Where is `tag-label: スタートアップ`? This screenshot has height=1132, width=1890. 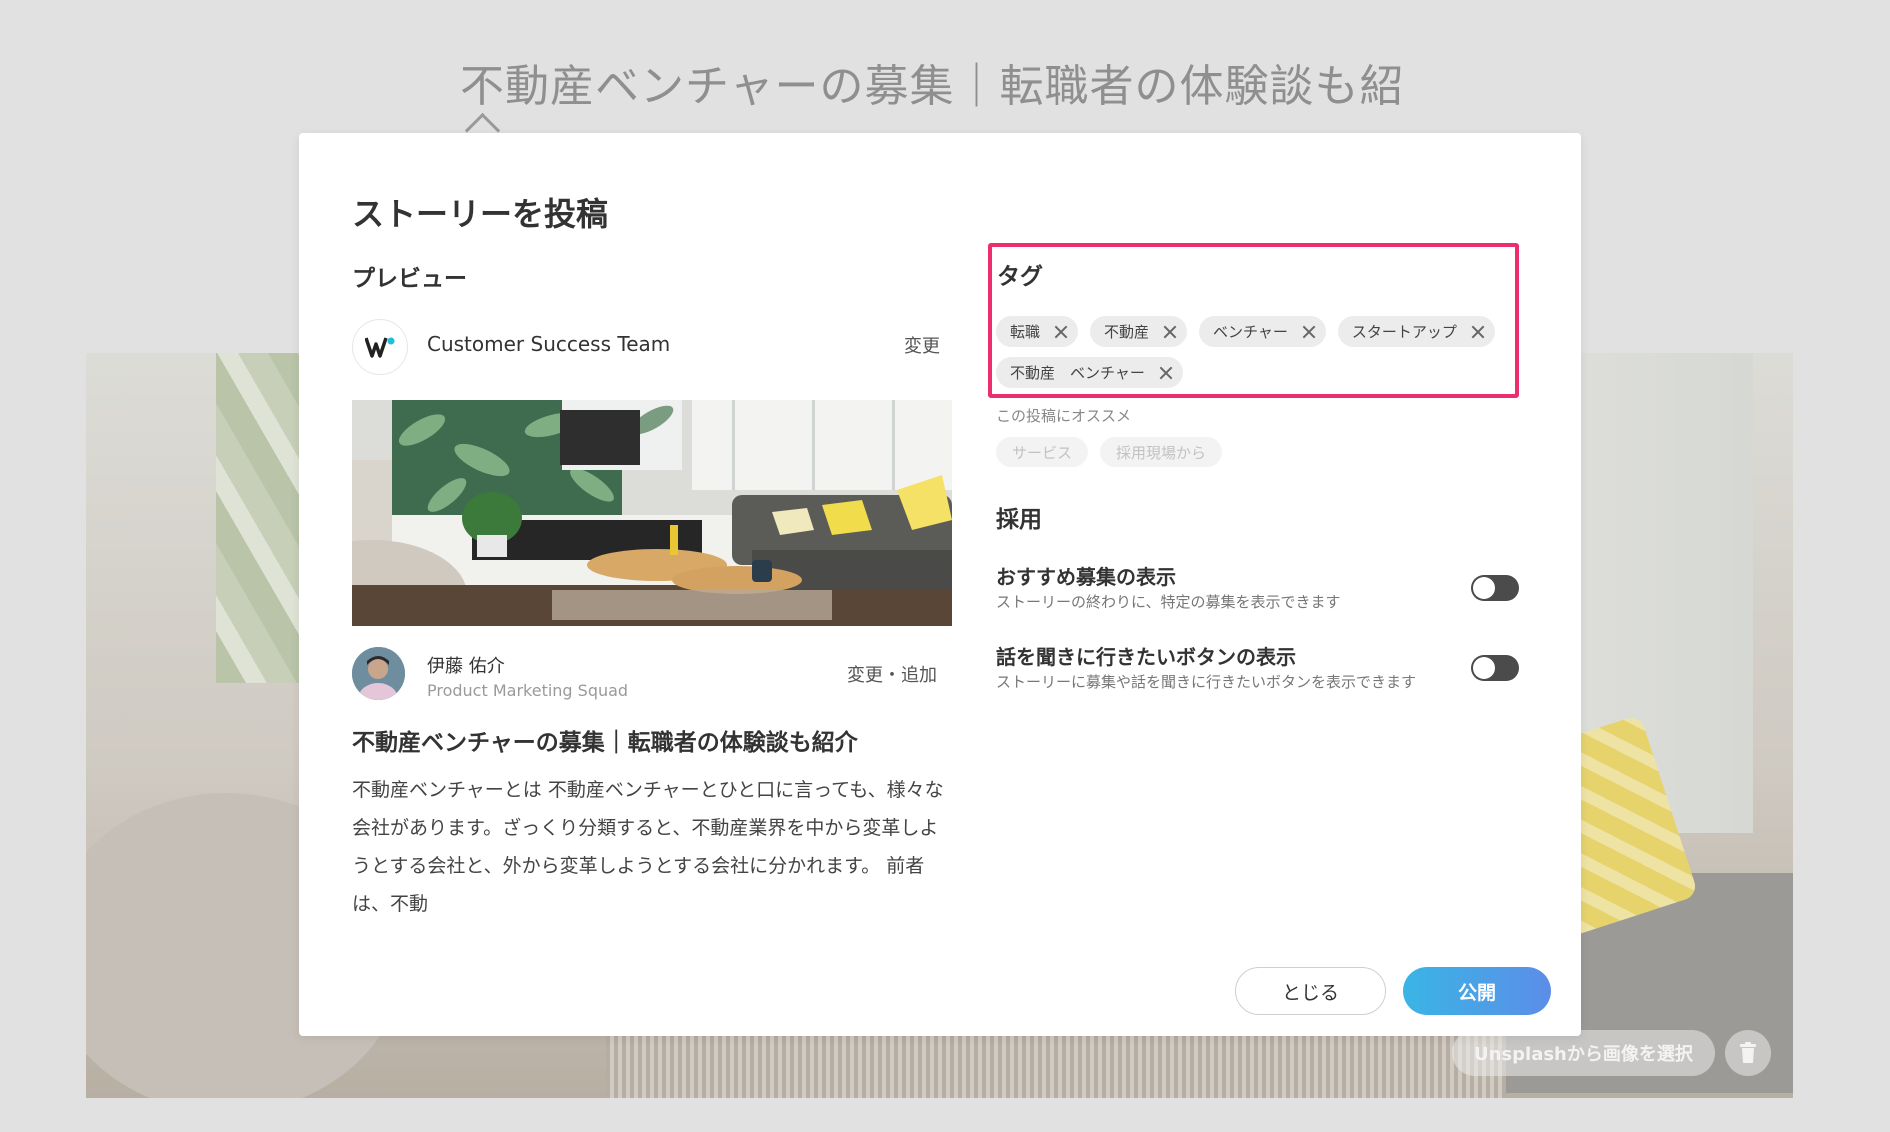
tag-label: スタートアップ is located at coordinates (1404, 332).